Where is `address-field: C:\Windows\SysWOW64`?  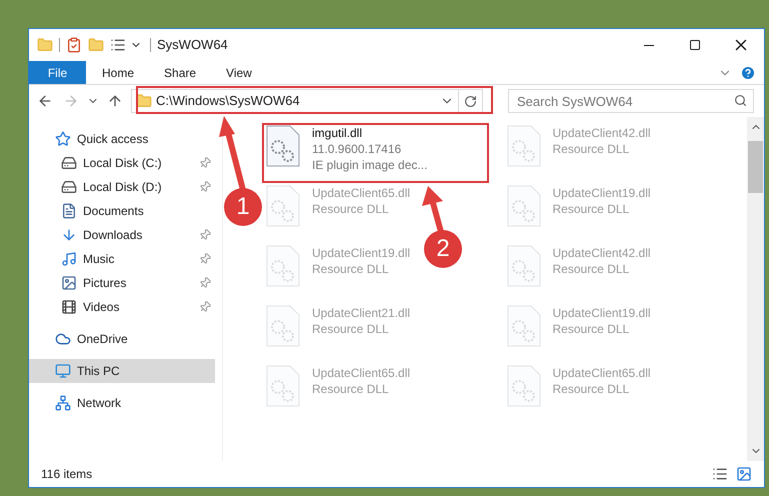
address-field: C:\Windows\SysWOW64 is located at coordinates (307, 101).